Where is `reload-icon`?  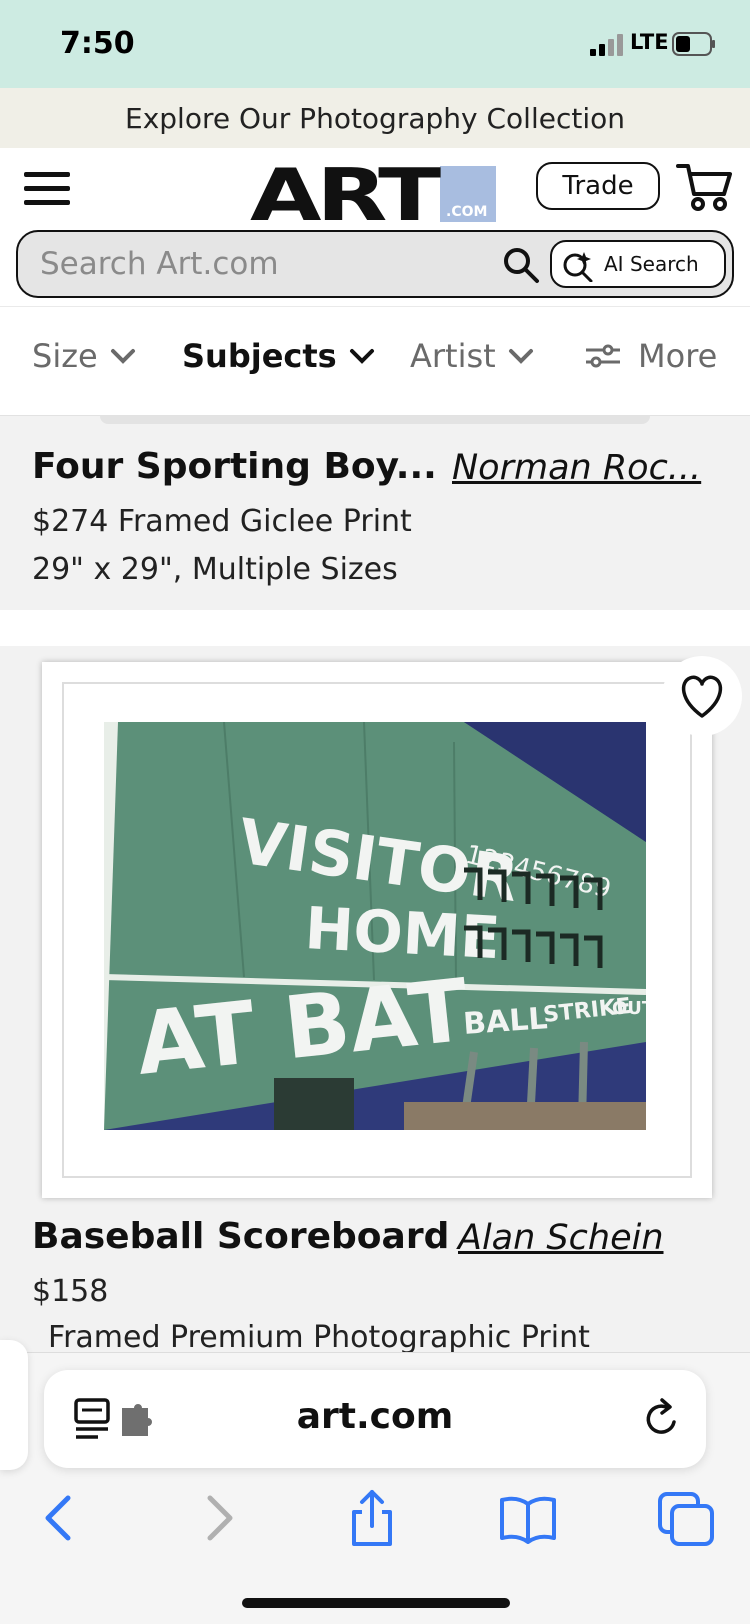
reload-icon is located at coordinates (662, 1419).